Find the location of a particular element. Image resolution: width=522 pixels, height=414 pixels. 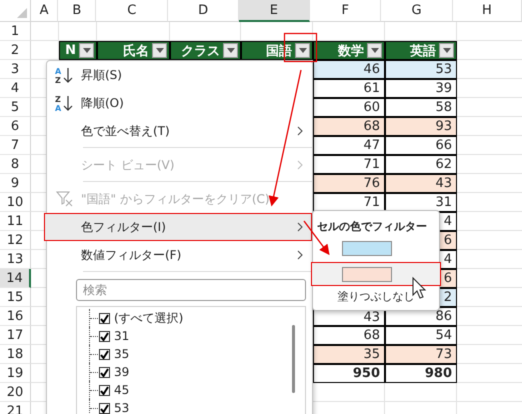

row-header: 11 is located at coordinates (15, 221).